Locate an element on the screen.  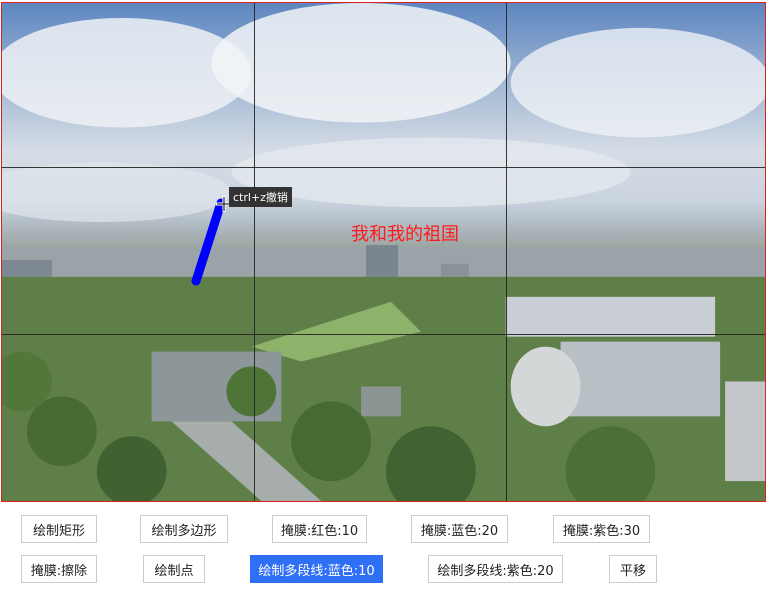
draw-rectangle-button: 绘制矩形 is located at coordinates (59, 529).